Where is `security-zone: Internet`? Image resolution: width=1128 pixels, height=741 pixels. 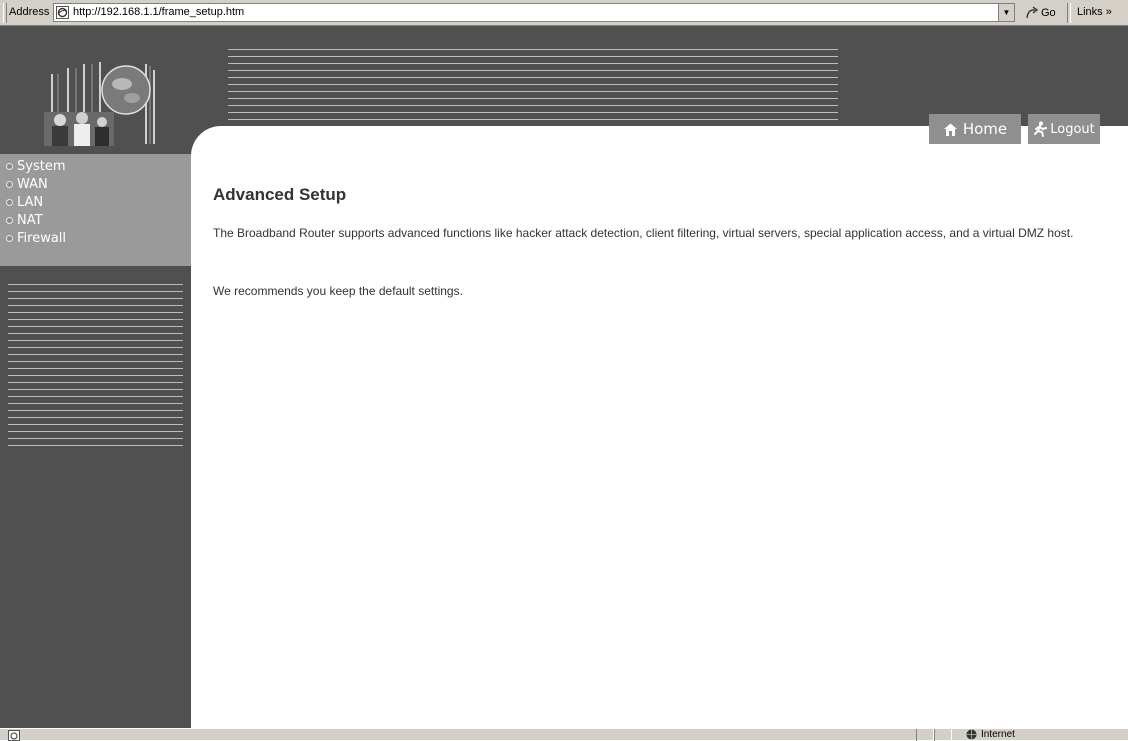
security-zone: Internet is located at coordinates (990, 734).